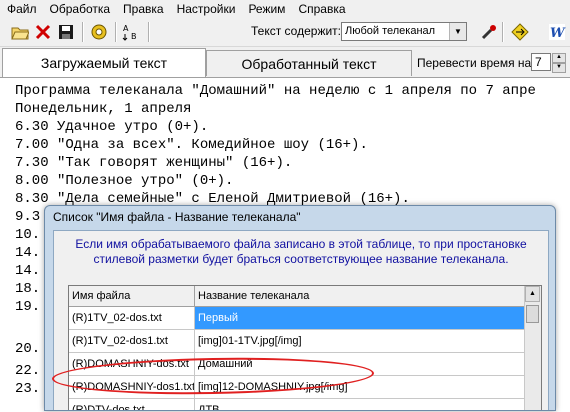 Image resolution: width=570 pixels, height=412 pixels. What do you see at coordinates (489, 32) in the screenshot?
I see `tools-icon` at bounding box center [489, 32].